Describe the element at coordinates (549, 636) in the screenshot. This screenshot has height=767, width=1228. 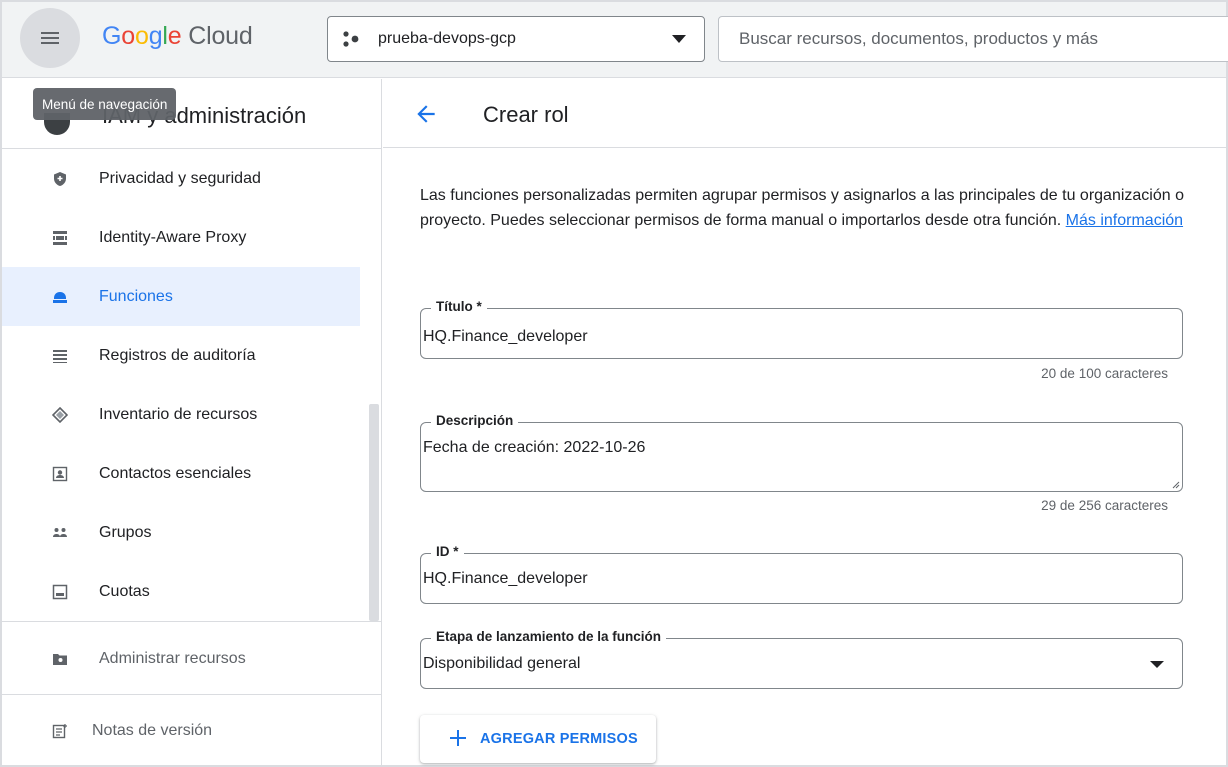
I see `launch-stage-label: Etapa de lanzamiento de la función` at that location.